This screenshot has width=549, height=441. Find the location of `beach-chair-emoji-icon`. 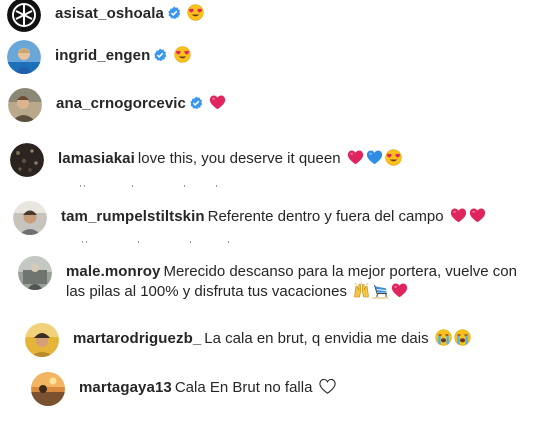

beach-chair-emoji-icon is located at coordinates (380, 290).